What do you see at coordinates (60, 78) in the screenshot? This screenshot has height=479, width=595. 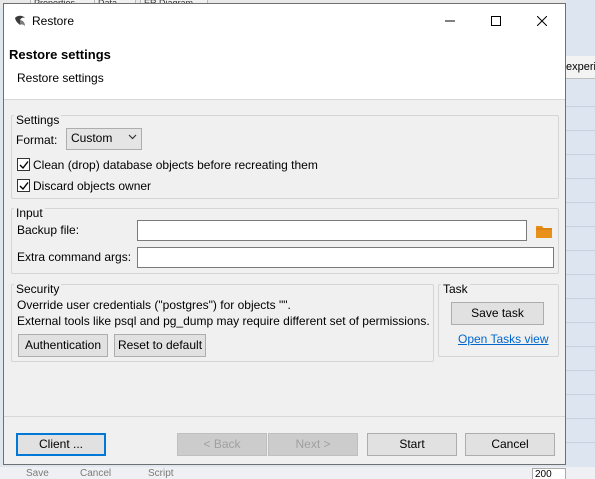 I see `page-description: Restore settings` at bounding box center [60, 78].